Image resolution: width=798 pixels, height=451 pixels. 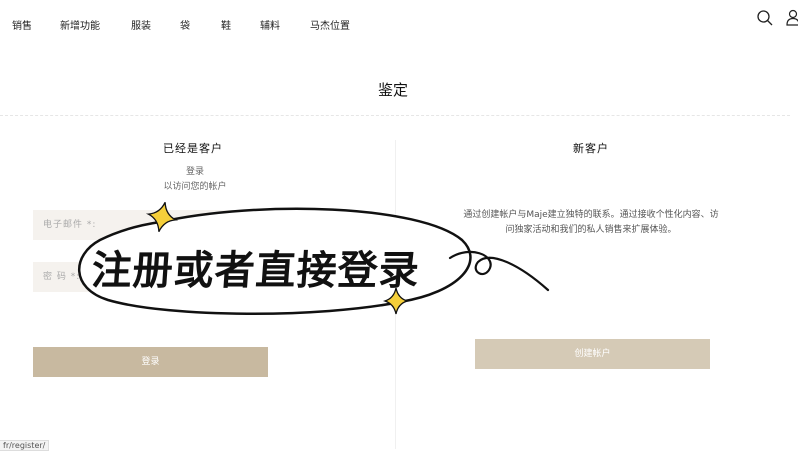 What do you see at coordinates (194, 172) in the screenshot?
I see `login-subtitle: 登录` at bounding box center [194, 172].